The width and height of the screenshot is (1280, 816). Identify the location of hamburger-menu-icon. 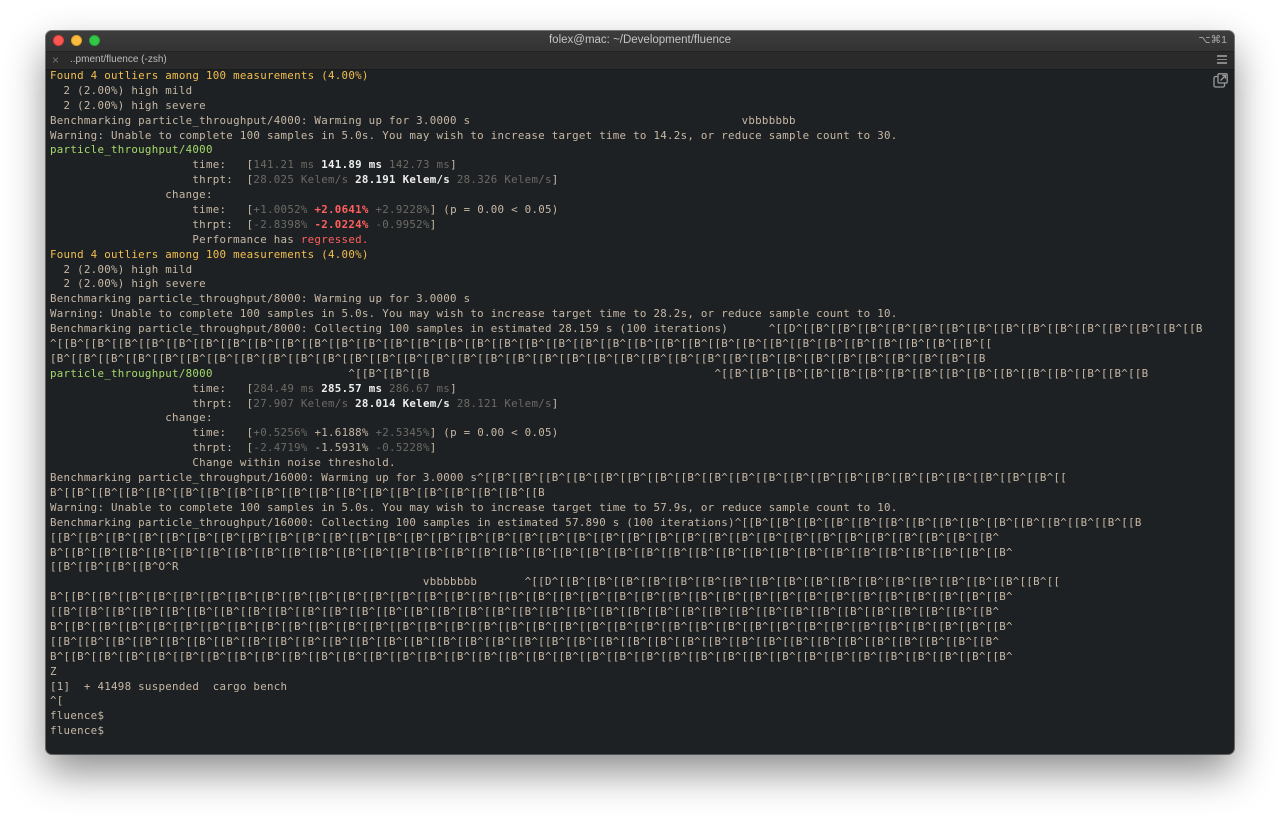
(1222, 60).